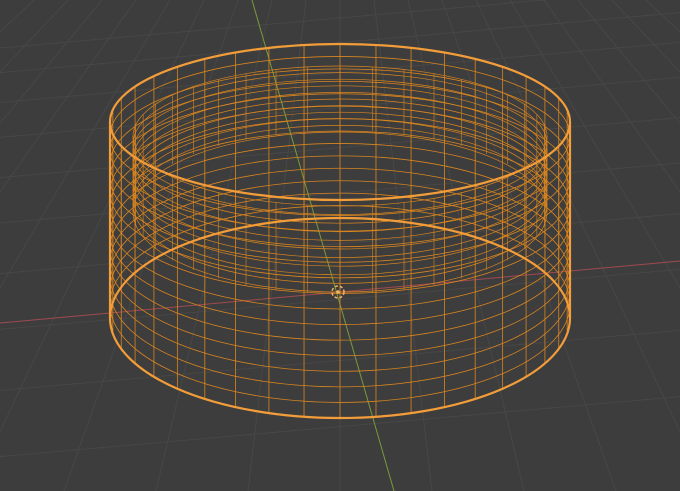 The image size is (680, 491). What do you see at coordinates (338, 292) in the screenshot?
I see `origin-dot` at bounding box center [338, 292].